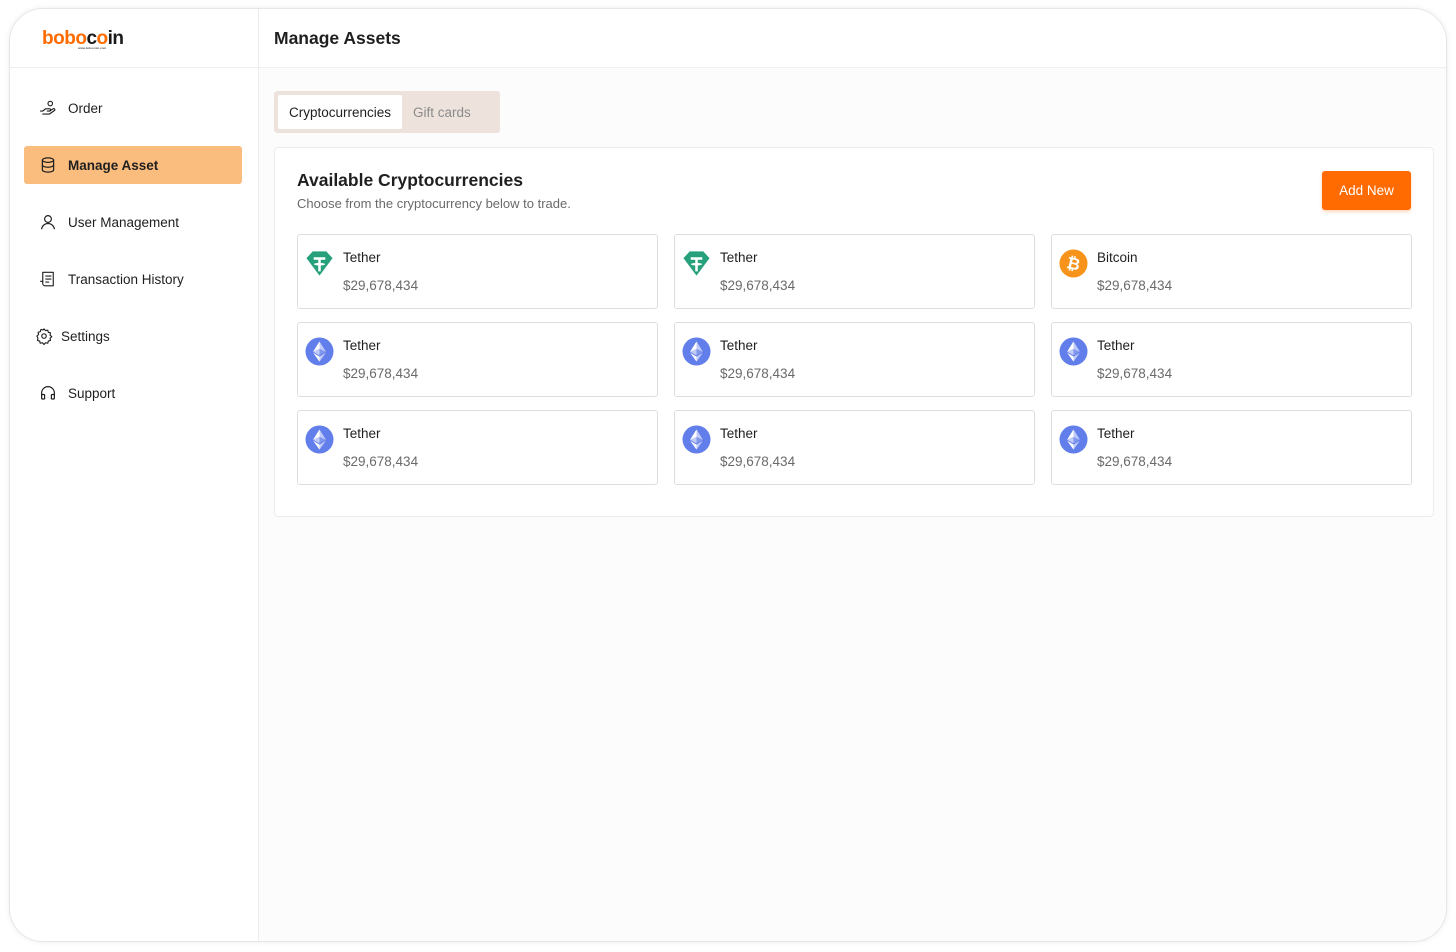 The height and width of the screenshot is (952, 1456). I want to click on logo-tagline: www.bobocoin.com, so click(92, 47).